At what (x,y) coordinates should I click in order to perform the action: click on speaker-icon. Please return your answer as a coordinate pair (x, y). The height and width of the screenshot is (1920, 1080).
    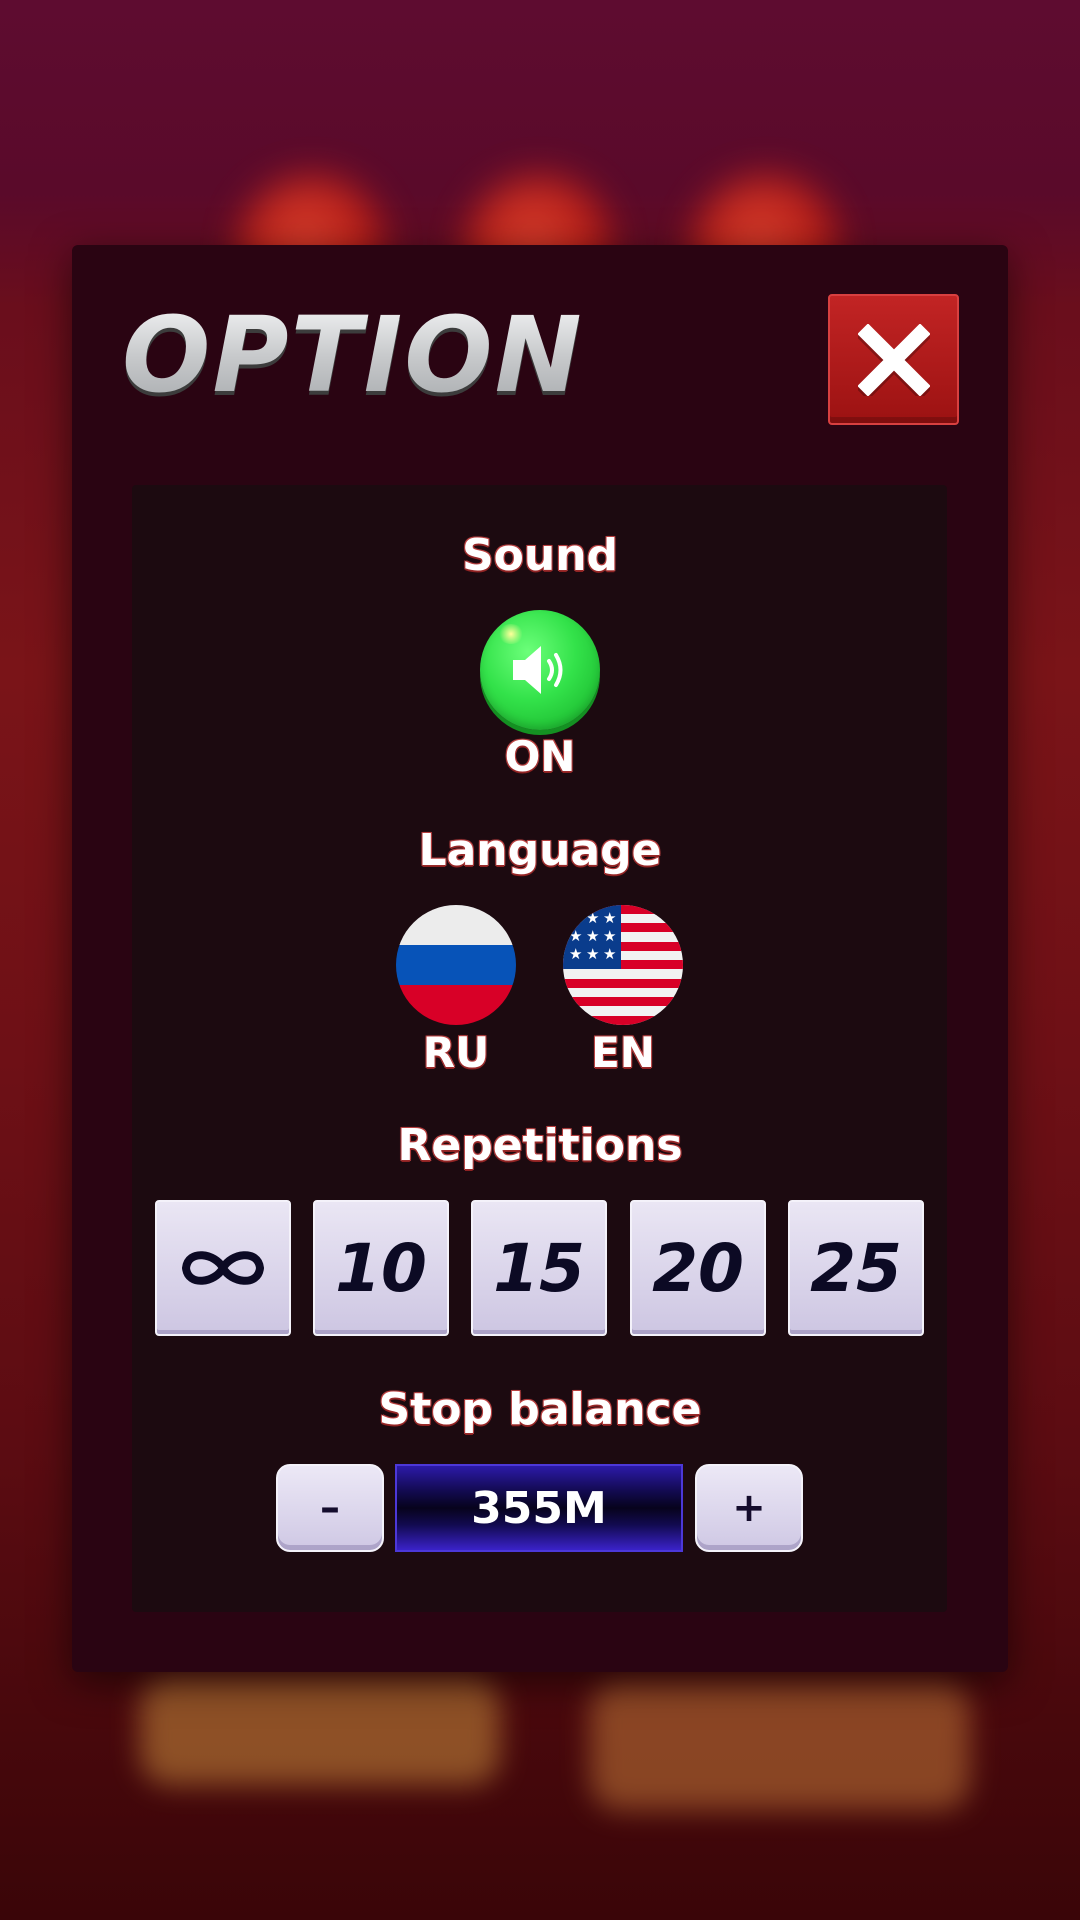
    Looking at the image, I should click on (538, 670).